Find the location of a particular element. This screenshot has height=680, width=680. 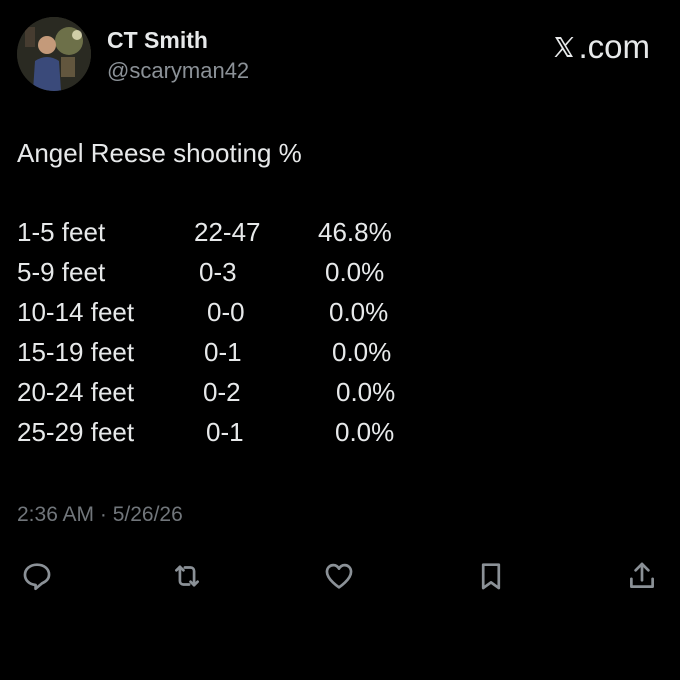

stat-range: 10-14 feet is located at coordinates (76, 312).